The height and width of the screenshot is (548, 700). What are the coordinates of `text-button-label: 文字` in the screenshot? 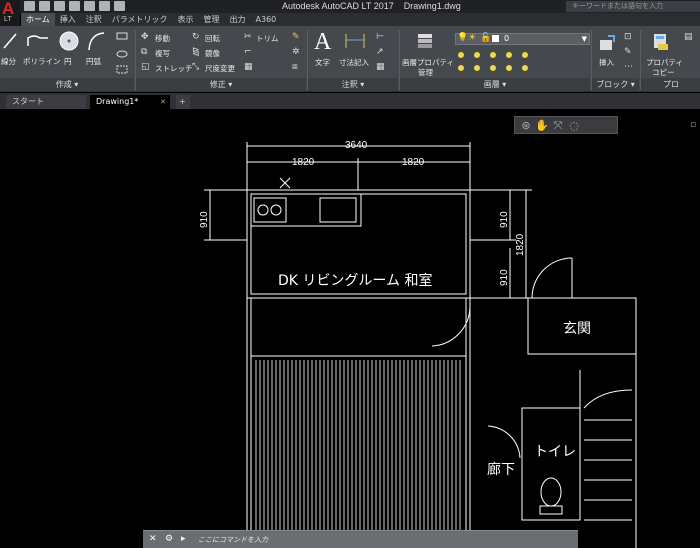 It's located at (322, 62).